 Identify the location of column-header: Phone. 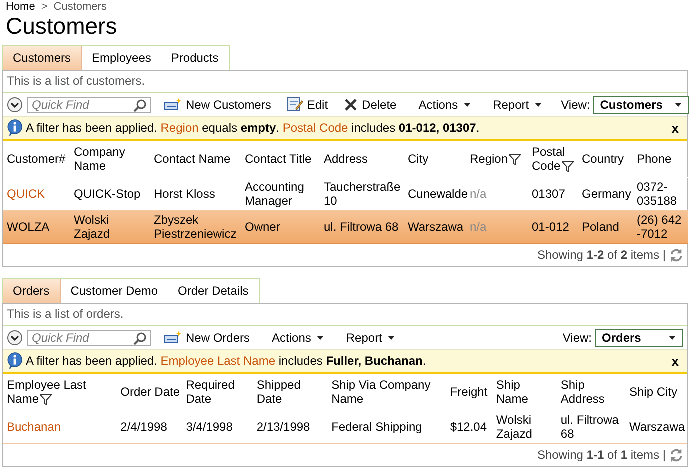
(660, 159).